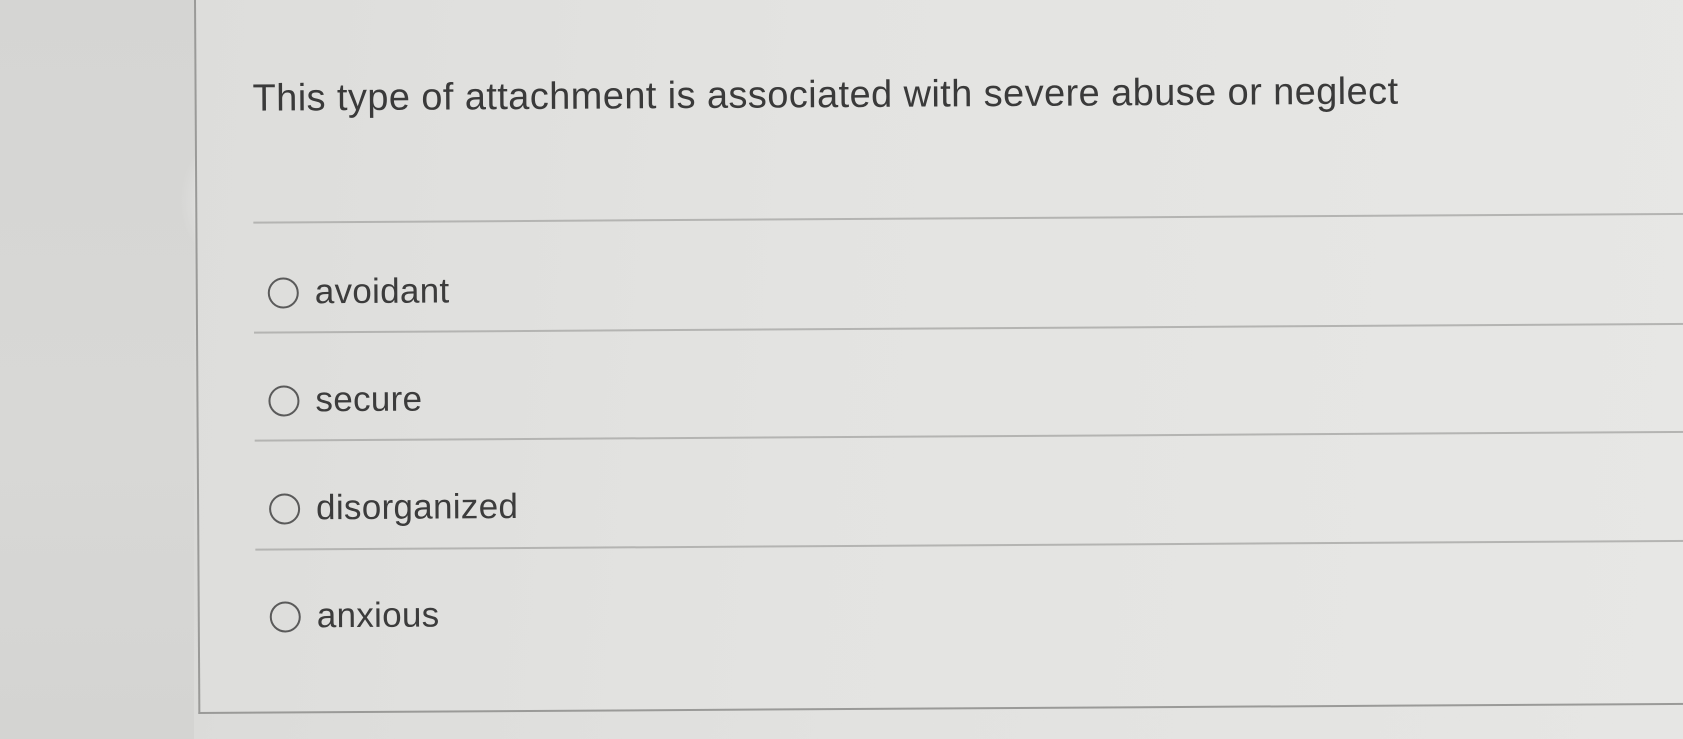 This screenshot has height=739, width=1683. Describe the element at coordinates (417, 507) in the screenshot. I see `option-label: disorganized` at that location.